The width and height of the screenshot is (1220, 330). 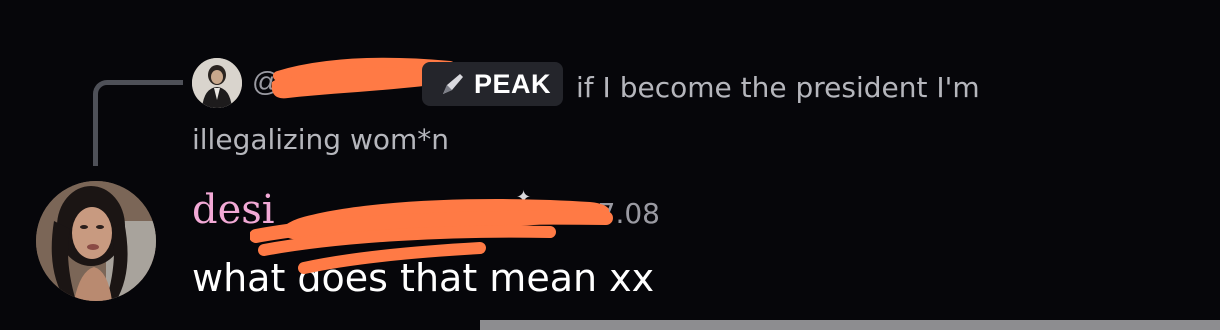 I want to click on author-avatar, so click(x=96, y=241).